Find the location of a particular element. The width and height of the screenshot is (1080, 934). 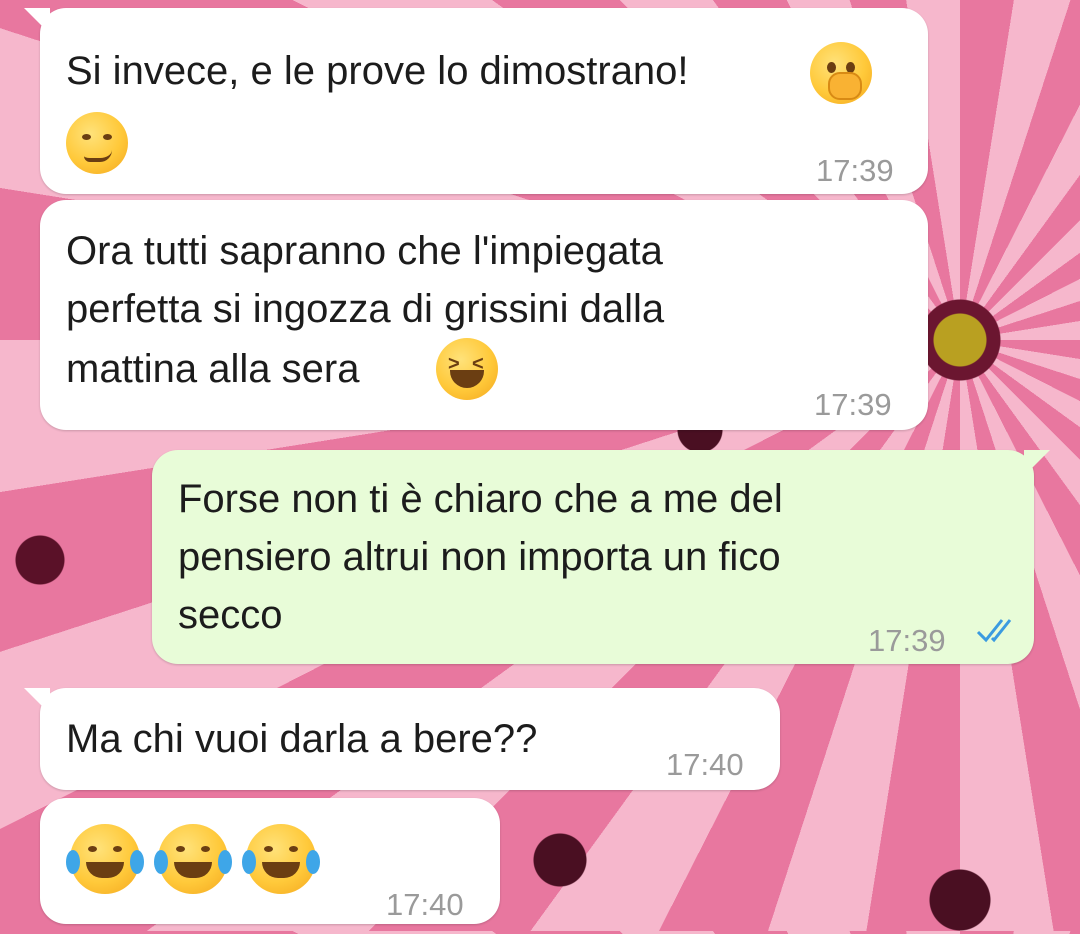

message-text: mattina alla sera is located at coordinates (213, 369).